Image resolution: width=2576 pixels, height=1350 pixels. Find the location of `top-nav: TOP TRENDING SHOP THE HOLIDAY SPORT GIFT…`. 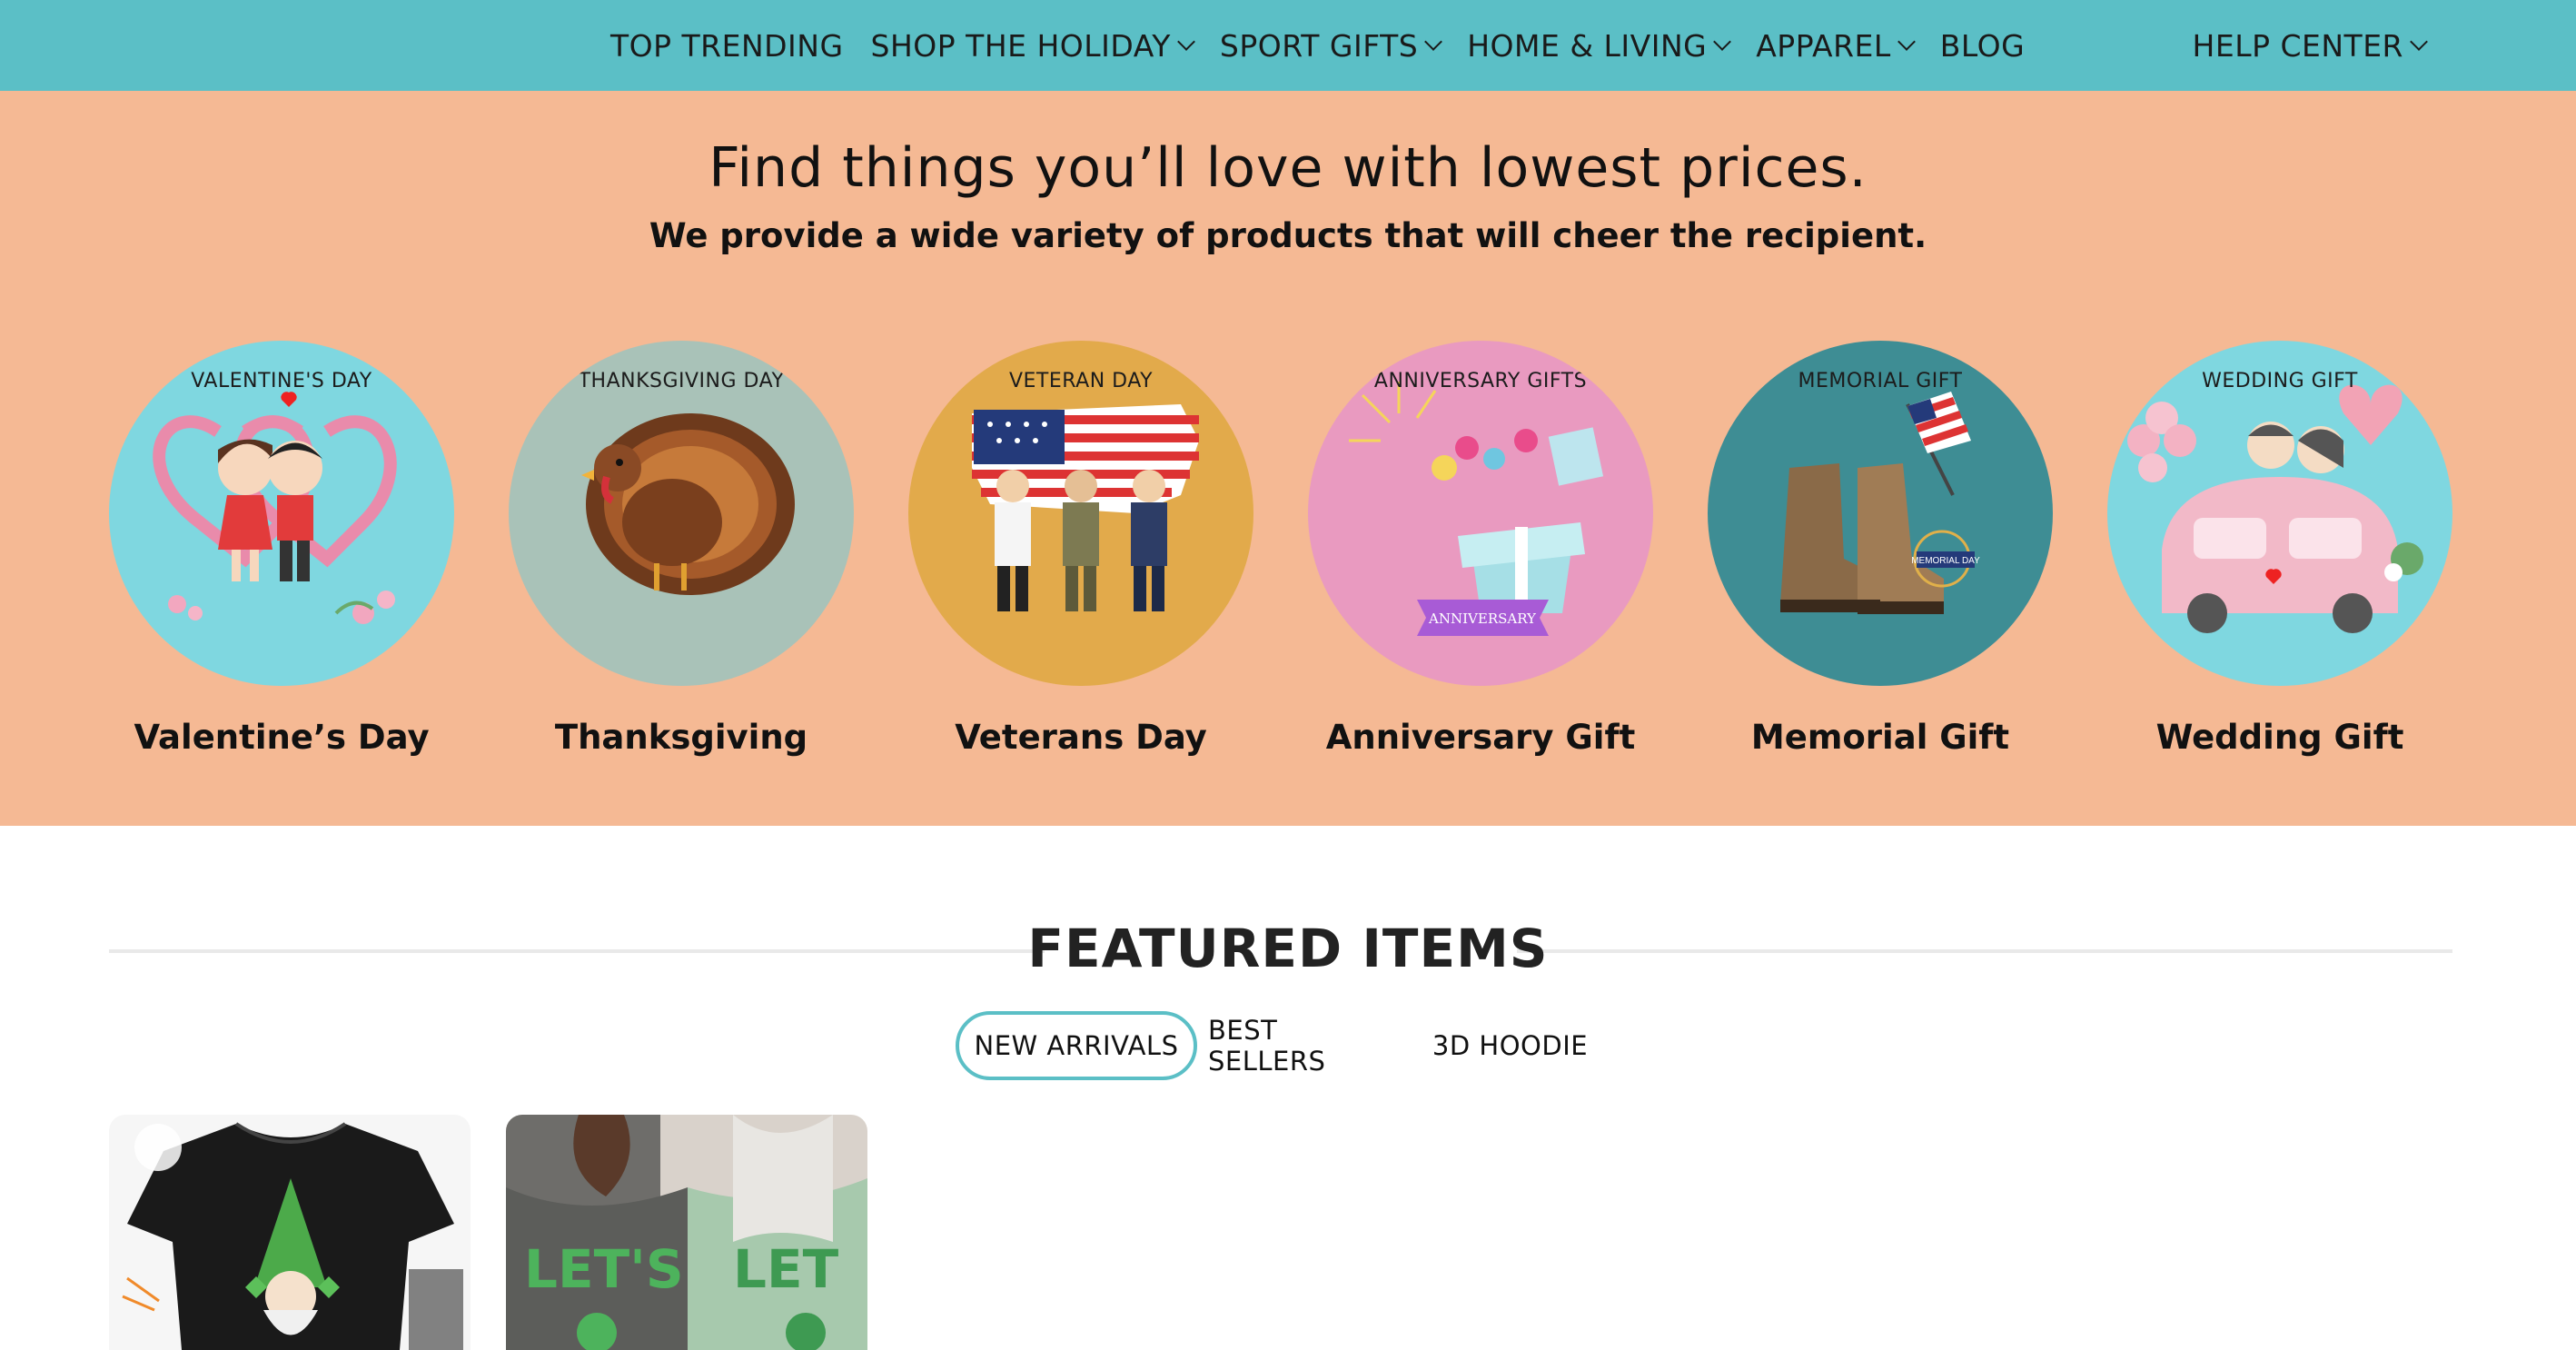

top-nav: TOP TRENDING SHOP THE HOLIDAY SPORT GIFT… is located at coordinates (1288, 45).